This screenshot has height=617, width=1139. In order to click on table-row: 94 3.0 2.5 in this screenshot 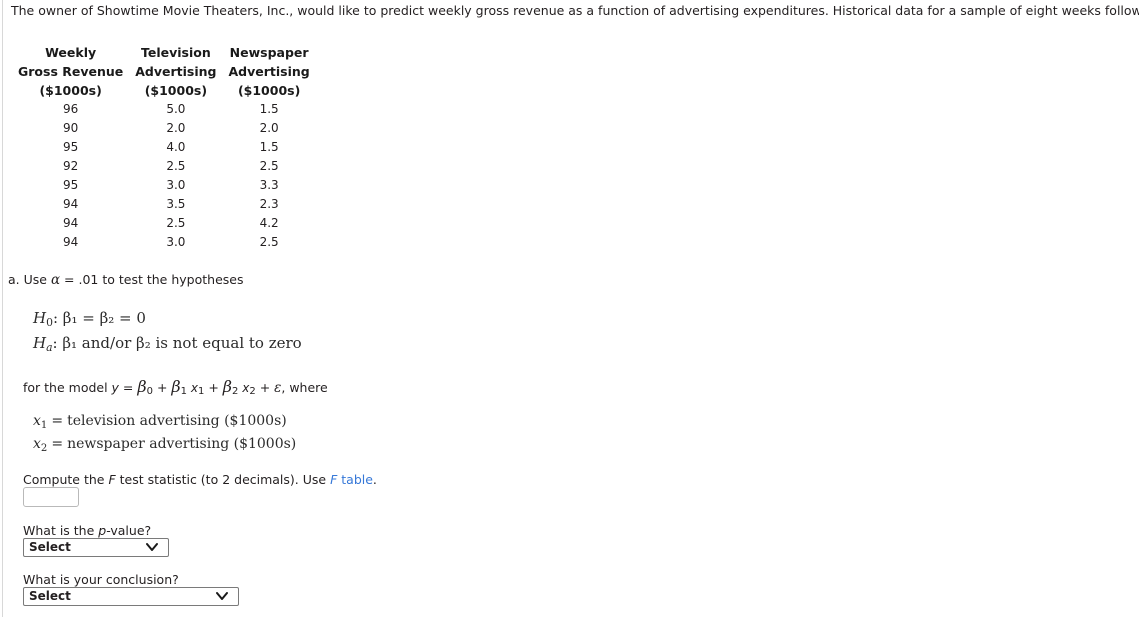, I will do `click(164, 242)`.